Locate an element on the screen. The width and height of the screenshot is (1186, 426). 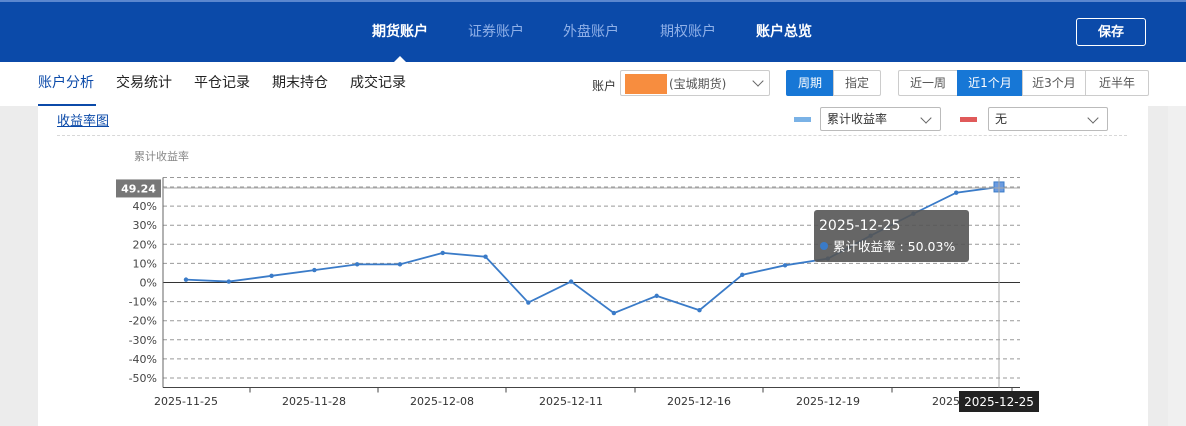
tooltip-series-dot is located at coordinates (824, 246).